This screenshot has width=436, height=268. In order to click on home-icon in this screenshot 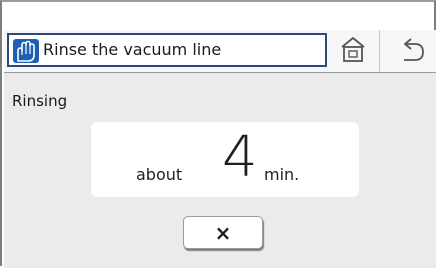, I will do `click(353, 49)`.